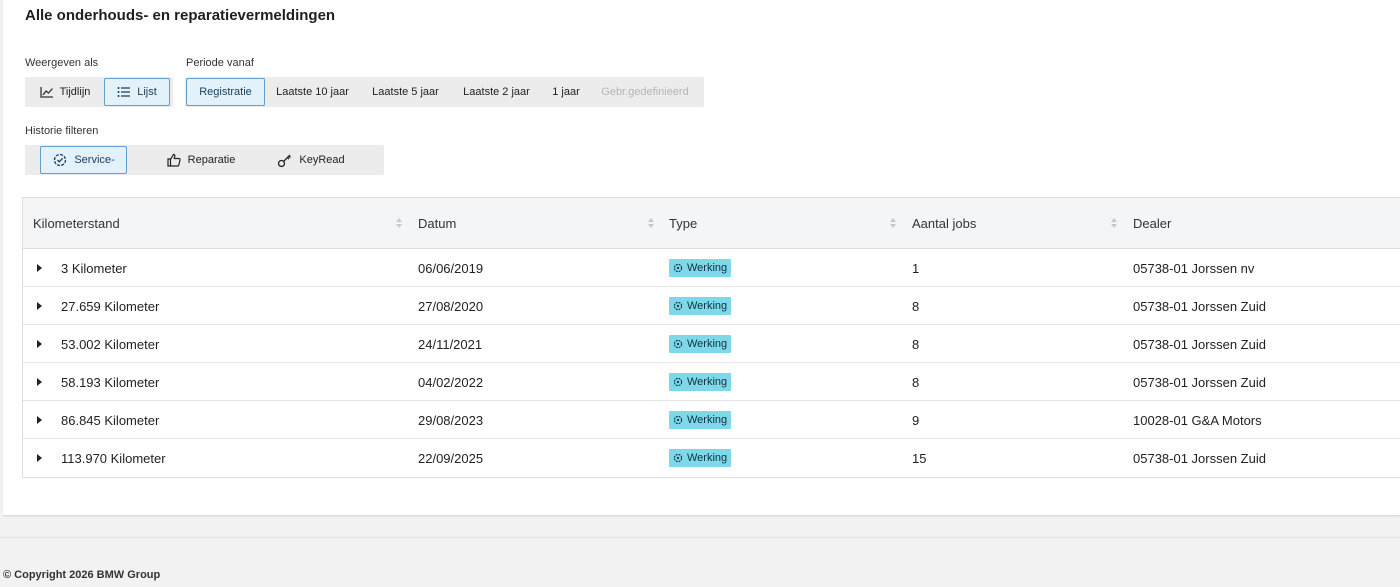 The height and width of the screenshot is (587, 1400). Describe the element at coordinates (82, 575) in the screenshot. I see `copyright-text: © Copyright 2026 BMW Group` at that location.